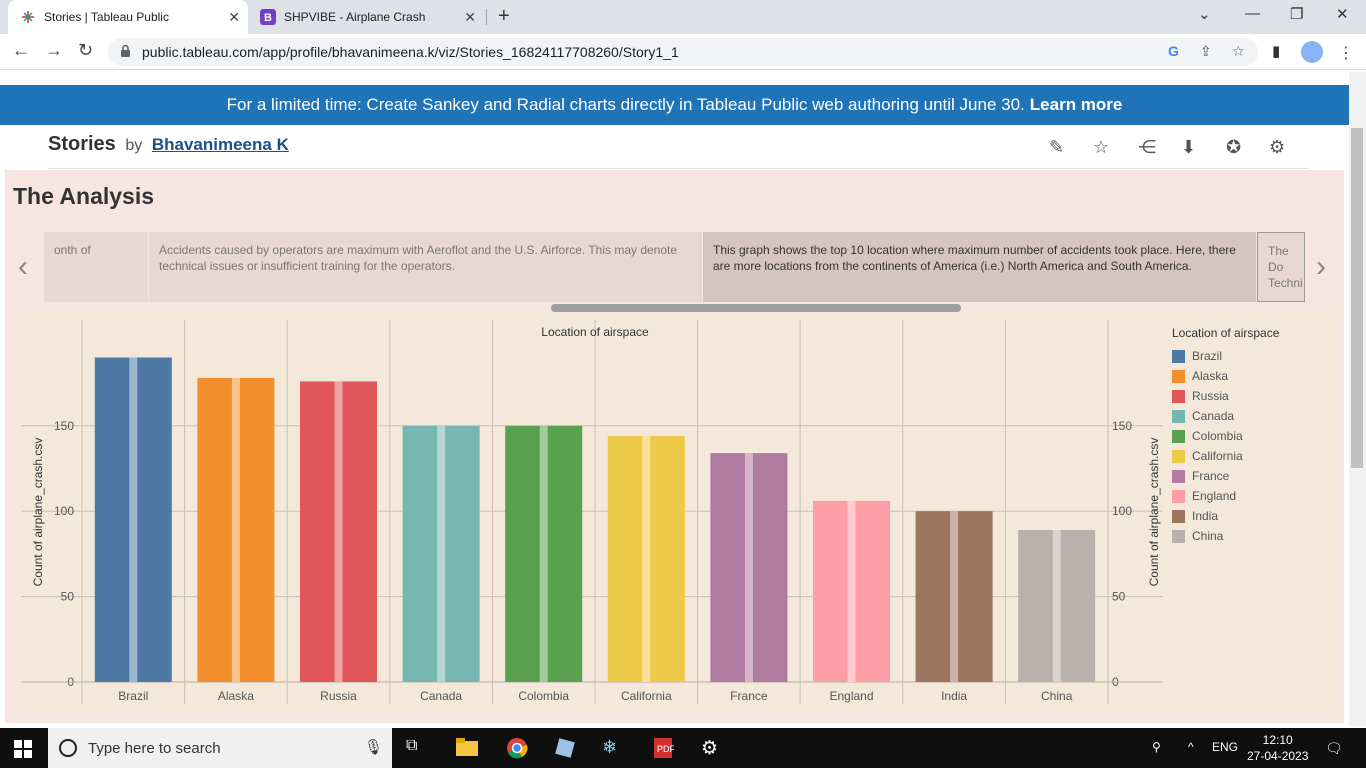  I want to click on back-icon: ←, so click(21, 50).